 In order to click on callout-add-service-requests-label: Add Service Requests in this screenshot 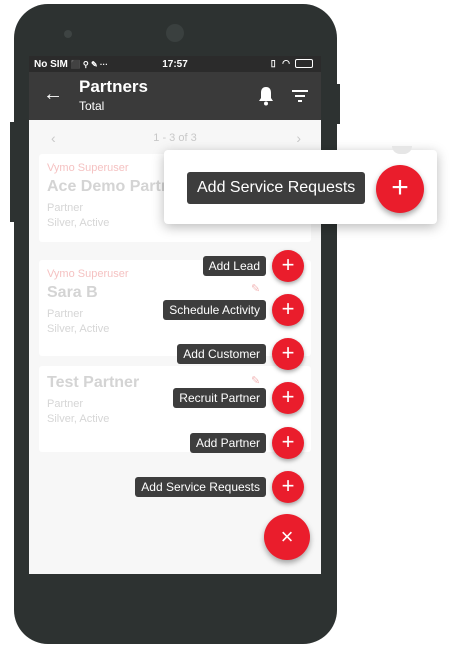, I will do `click(276, 188)`.